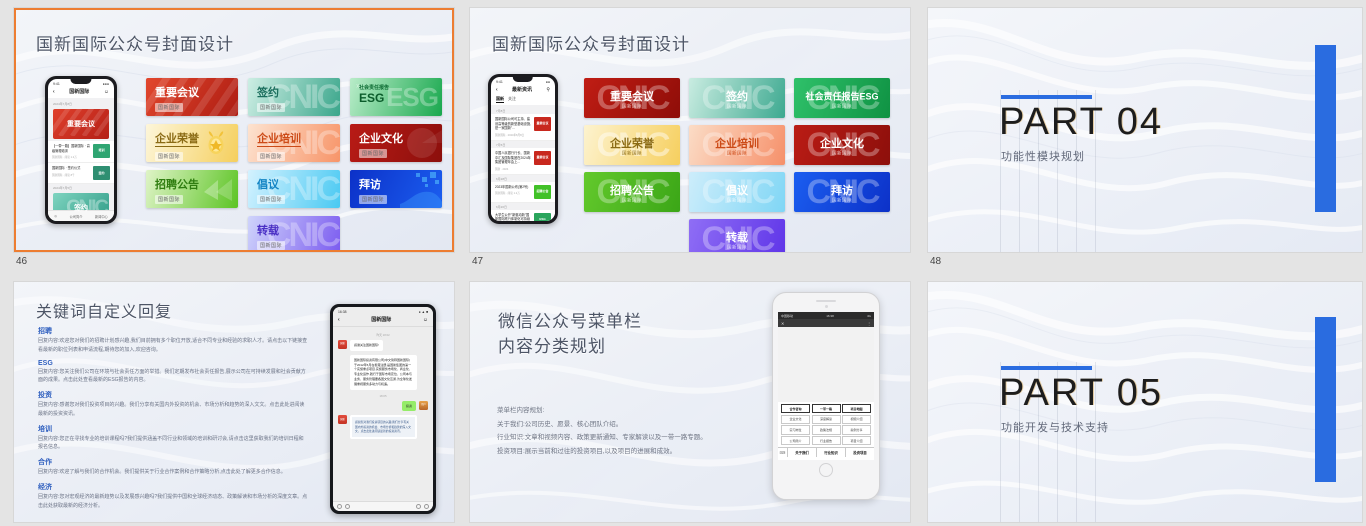 Image resolution: width=1366 pixels, height=526 pixels. I want to click on card-title: 招聘公告, so click(632, 190).